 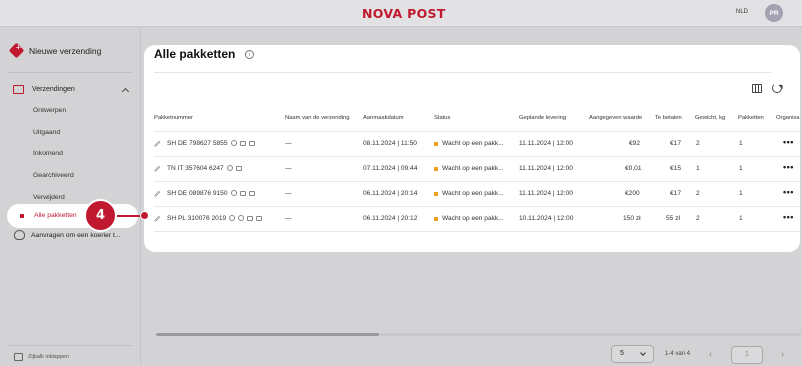 I want to click on parcel-number: SH DE 089876 9150, so click(x=211, y=193).